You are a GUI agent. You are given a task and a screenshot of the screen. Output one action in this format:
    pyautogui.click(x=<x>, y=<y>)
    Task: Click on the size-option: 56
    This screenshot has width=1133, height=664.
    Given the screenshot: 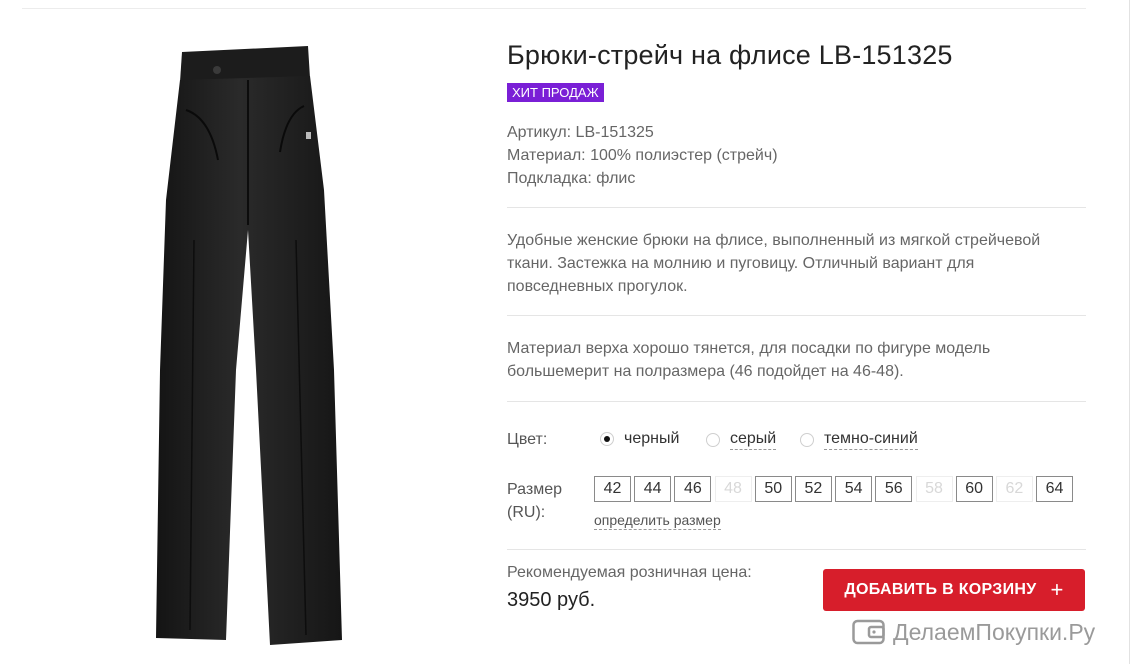 What is the action you would take?
    pyautogui.click(x=894, y=489)
    